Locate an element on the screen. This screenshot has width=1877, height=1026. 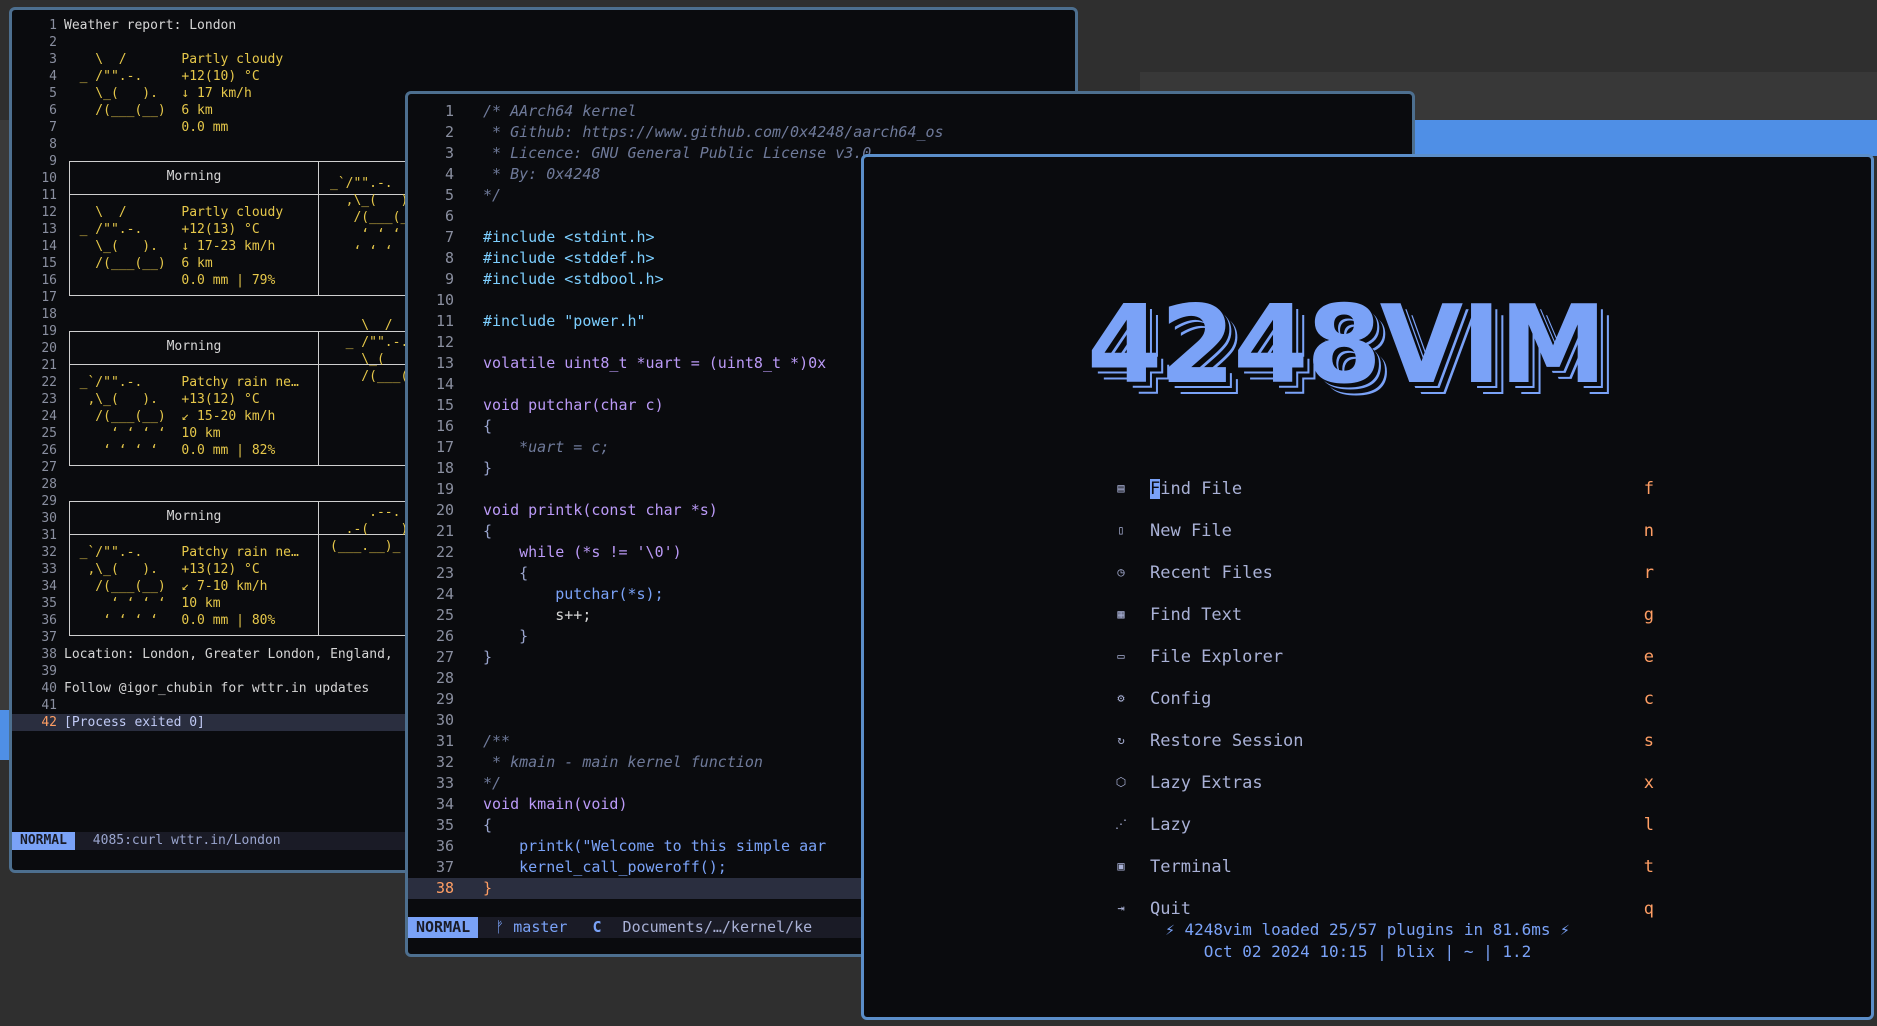
code-text: void printk(const char *s) is located at coordinates (600, 510).